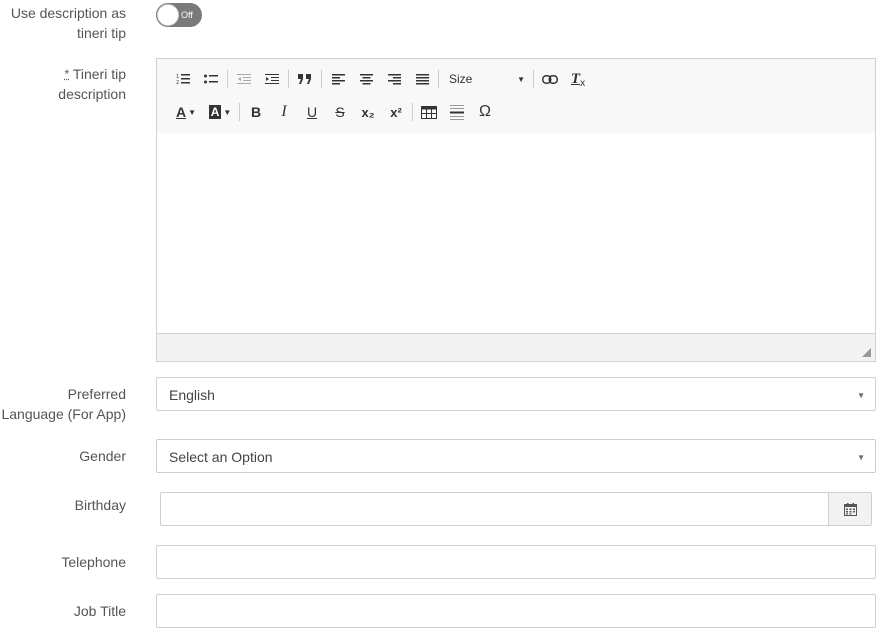 The width and height of the screenshot is (887, 636). Describe the element at coordinates (186, 112) in the screenshot. I see `text-color-icon: A ▼` at that location.